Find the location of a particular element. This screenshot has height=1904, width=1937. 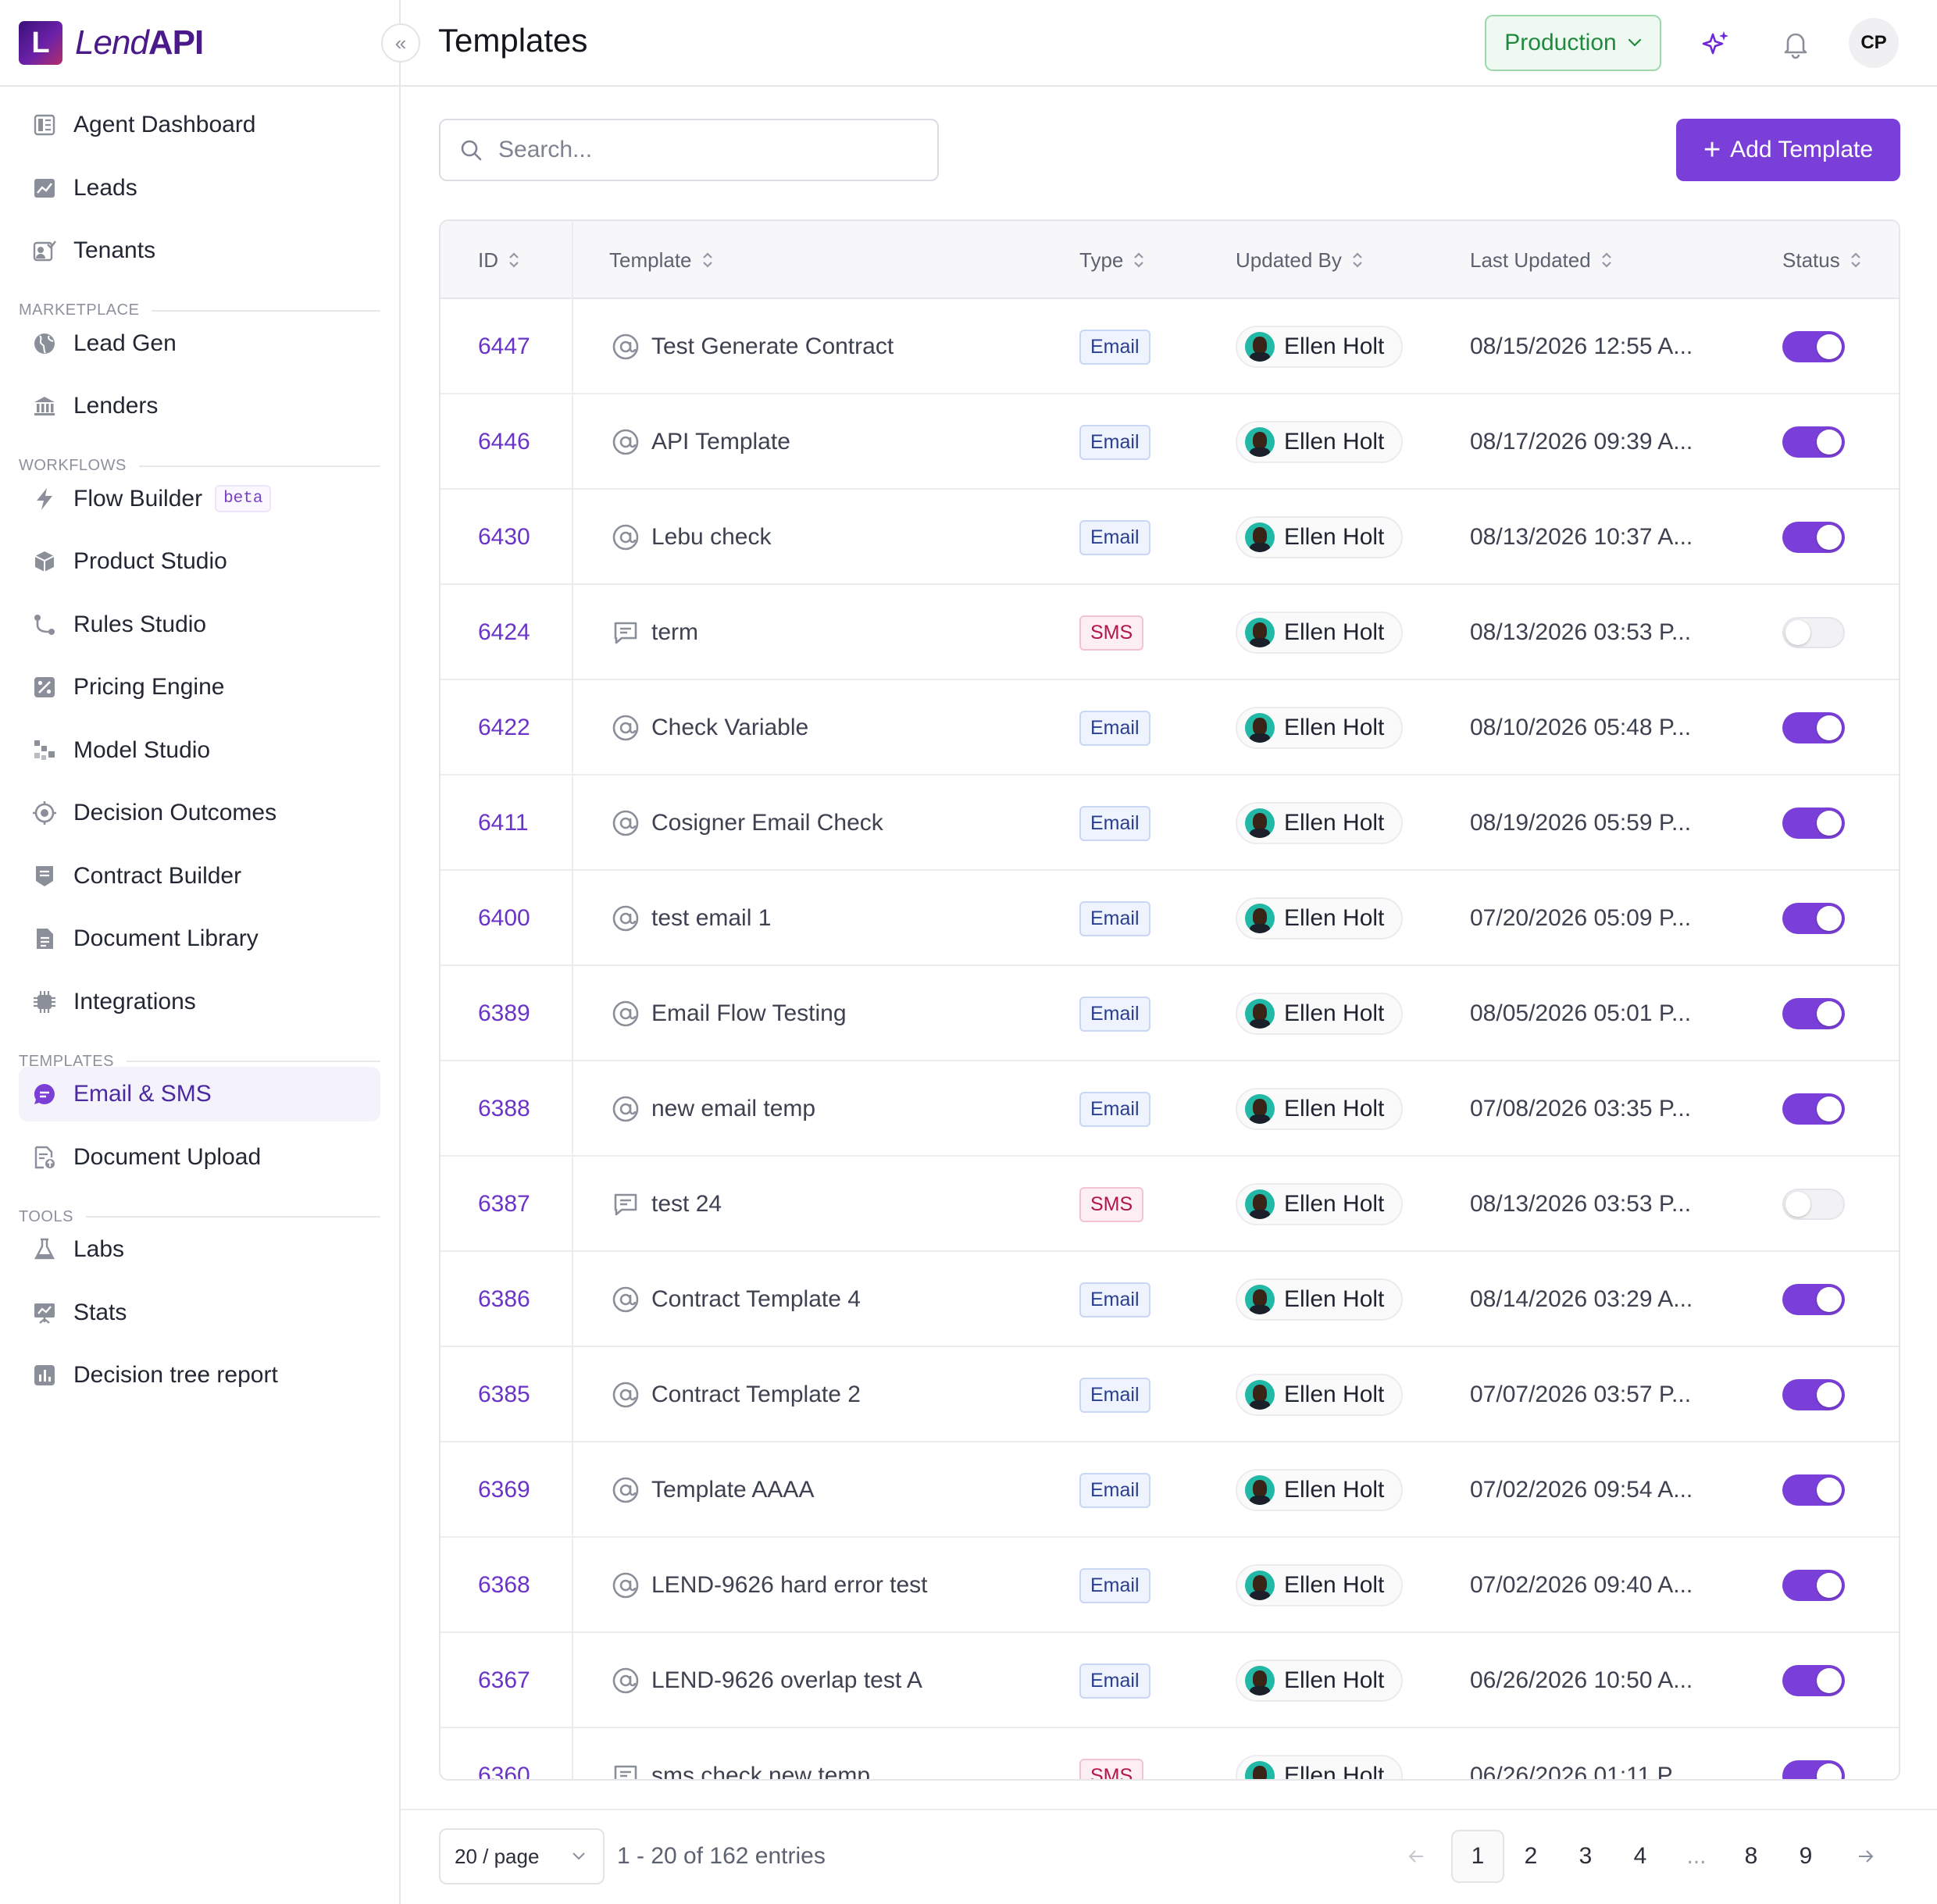

template-id-link: 6367 is located at coordinates (504, 1680).